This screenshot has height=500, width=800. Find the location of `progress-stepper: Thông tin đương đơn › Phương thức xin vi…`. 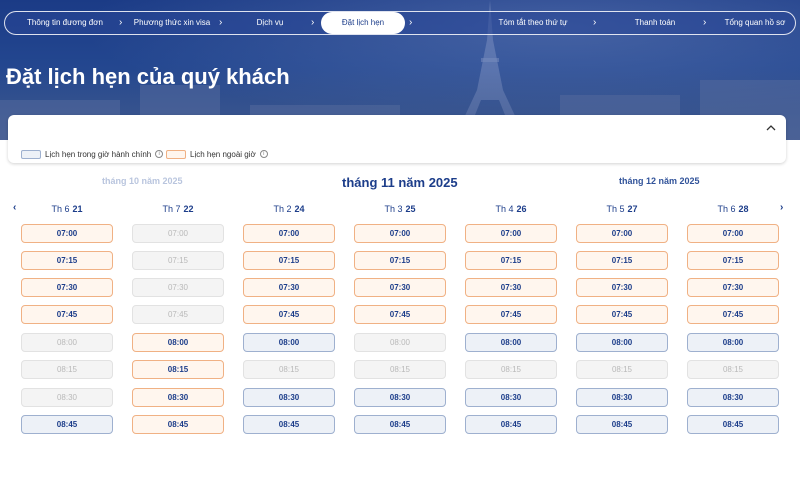

progress-stepper: Thông tin đương đơn › Phương thức xin vi… is located at coordinates (400, 23).